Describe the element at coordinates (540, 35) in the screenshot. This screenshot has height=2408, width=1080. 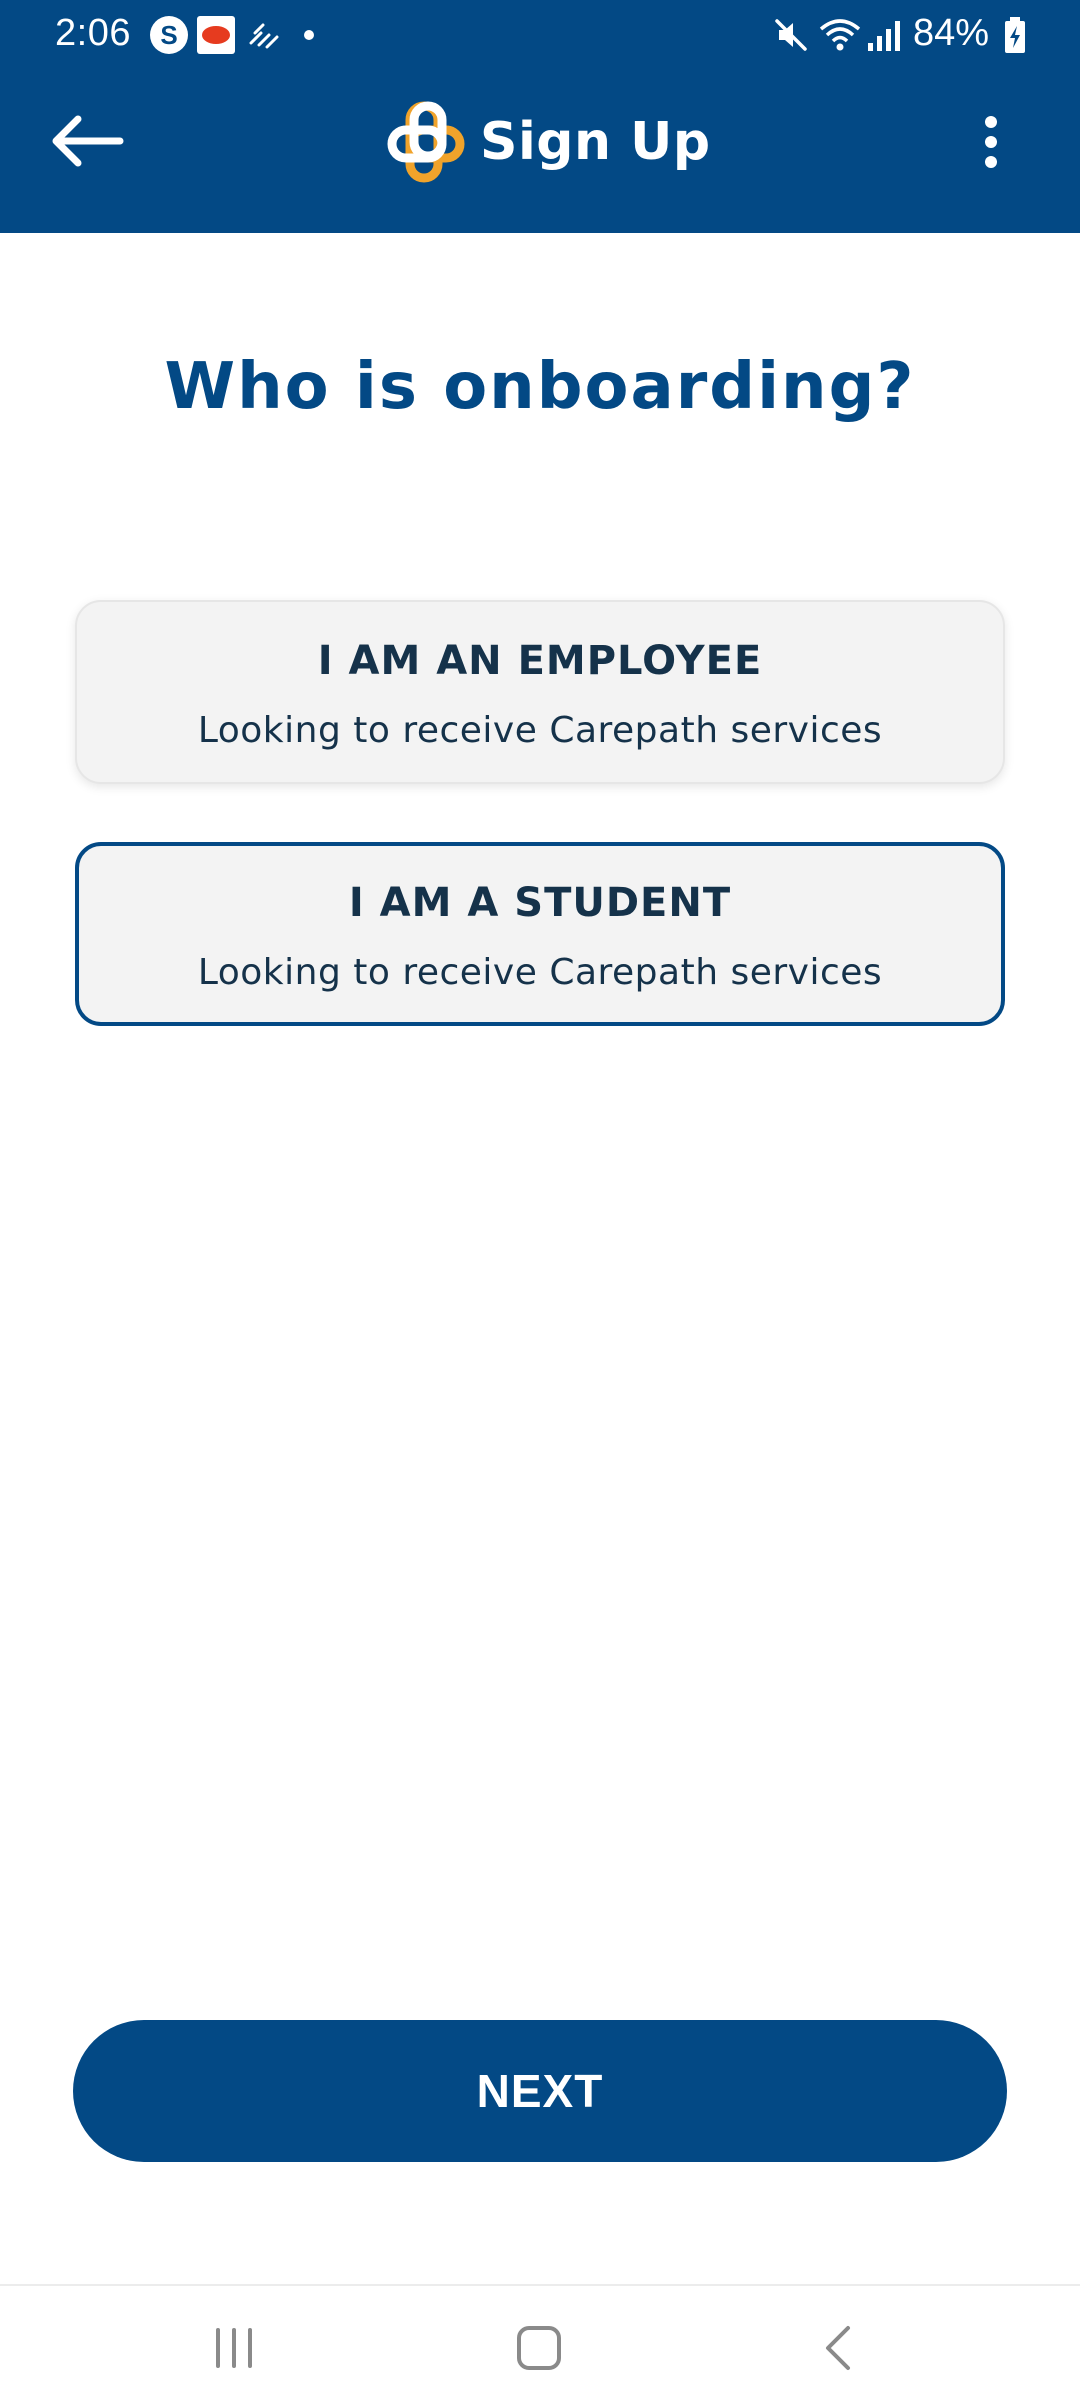
I see `status-bar: 2:06 S 84%` at that location.